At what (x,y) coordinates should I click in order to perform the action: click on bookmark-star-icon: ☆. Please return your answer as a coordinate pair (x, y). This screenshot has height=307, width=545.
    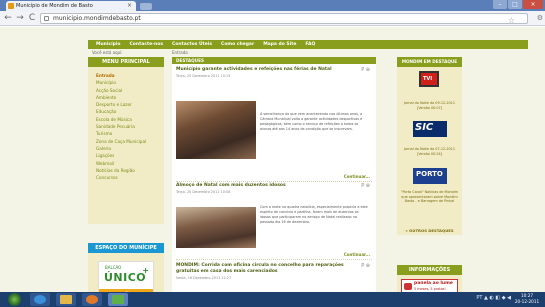
    Looking at the image, I should click on (511, 21).